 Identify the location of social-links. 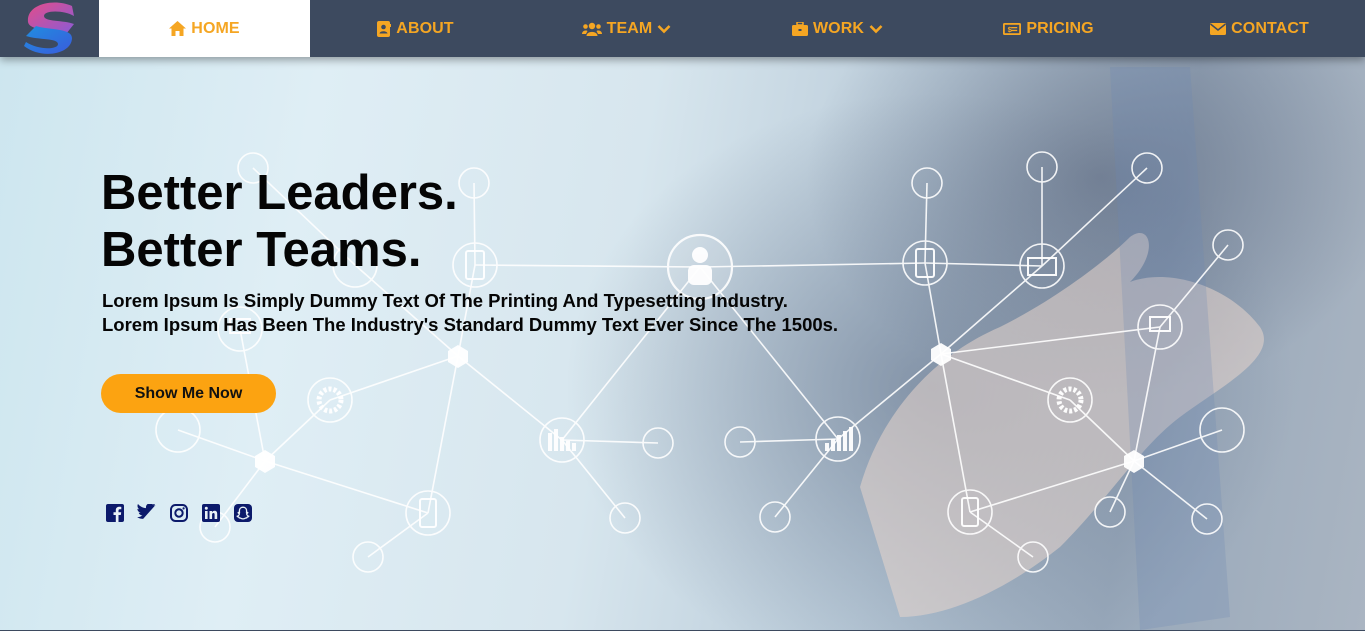
(178, 512).